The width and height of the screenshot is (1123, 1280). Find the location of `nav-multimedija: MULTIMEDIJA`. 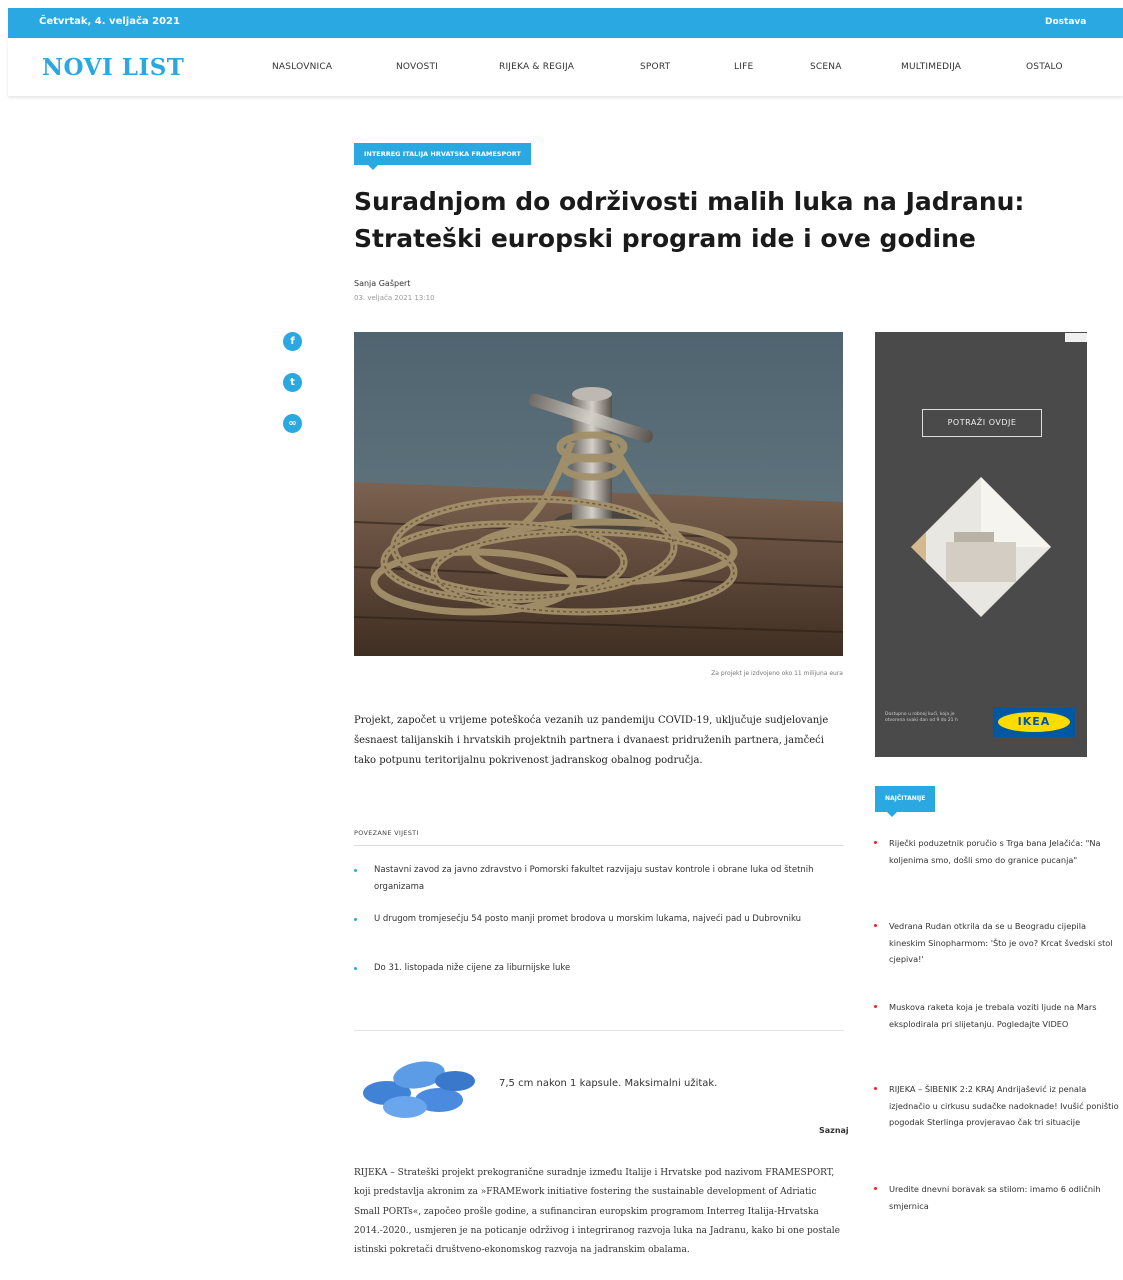

nav-multimedija: MULTIMEDIJA is located at coordinates (931, 67).